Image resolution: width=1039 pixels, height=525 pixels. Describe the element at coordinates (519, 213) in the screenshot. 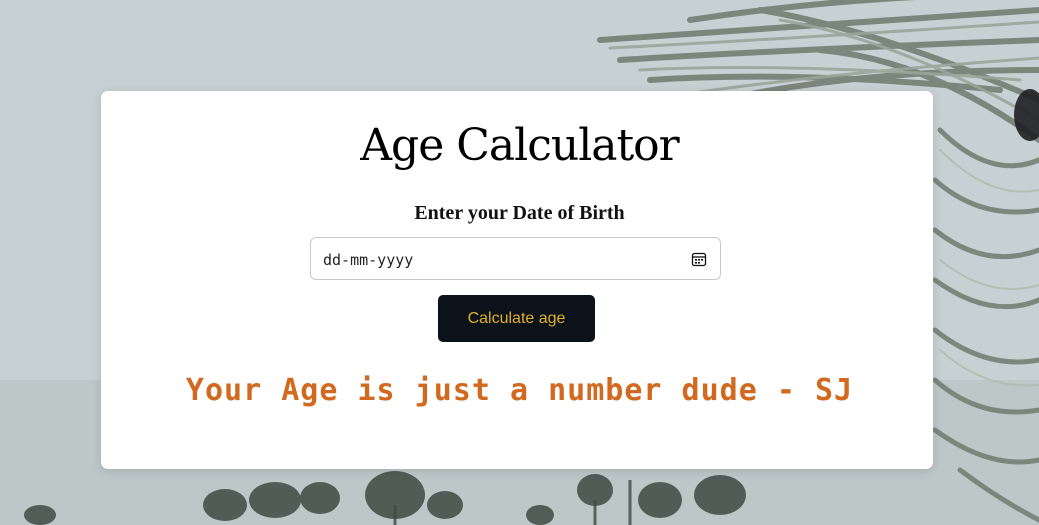

I see `dob-label: Enter your Date of Birth` at that location.